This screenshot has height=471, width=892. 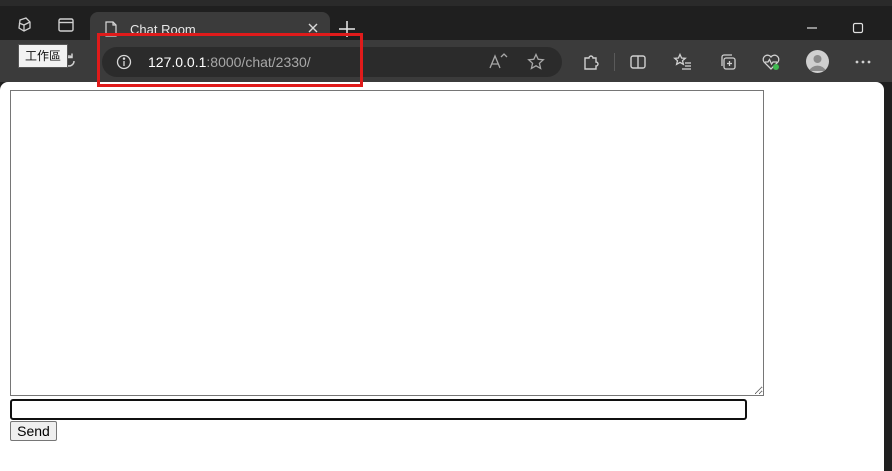 I want to click on more-options-icon, so click(x=863, y=62).